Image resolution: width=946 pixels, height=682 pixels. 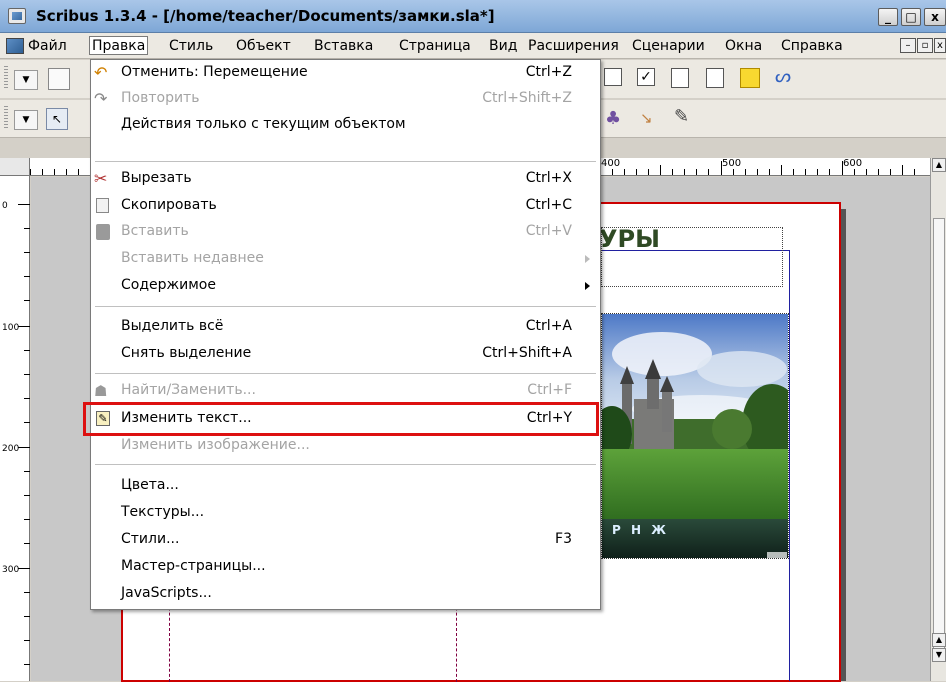 What do you see at coordinates (11, 328) in the screenshot?
I see `ruler-label-100: 100` at bounding box center [11, 328].